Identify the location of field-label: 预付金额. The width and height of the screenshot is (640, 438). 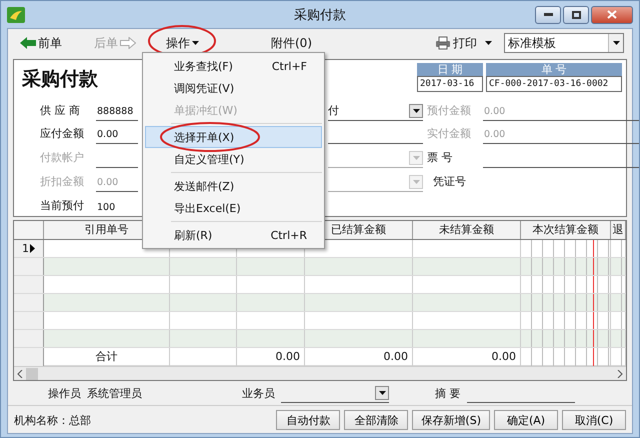
(449, 110).